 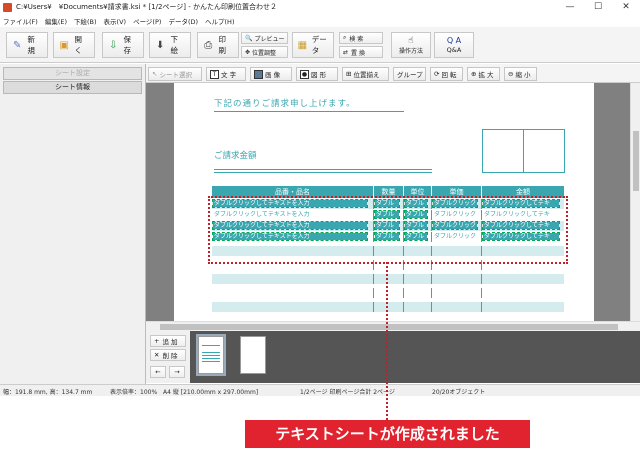 What do you see at coordinates (271, 74) in the screenshot?
I see `image-tool-button: 画 像` at bounding box center [271, 74].